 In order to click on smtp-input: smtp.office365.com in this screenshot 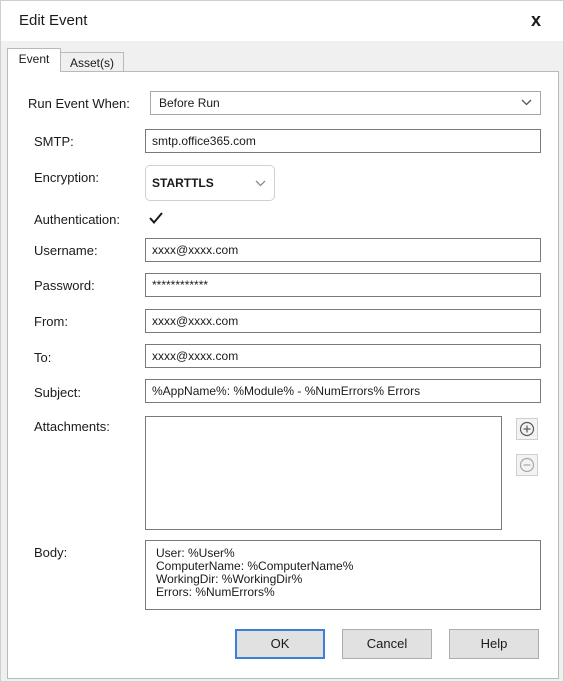, I will do `click(343, 141)`.